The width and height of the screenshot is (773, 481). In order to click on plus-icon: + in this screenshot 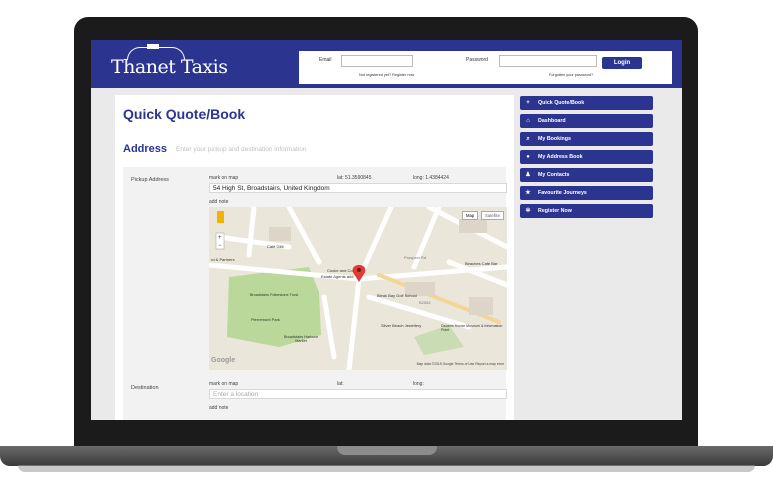, I will do `click(528, 103)`.